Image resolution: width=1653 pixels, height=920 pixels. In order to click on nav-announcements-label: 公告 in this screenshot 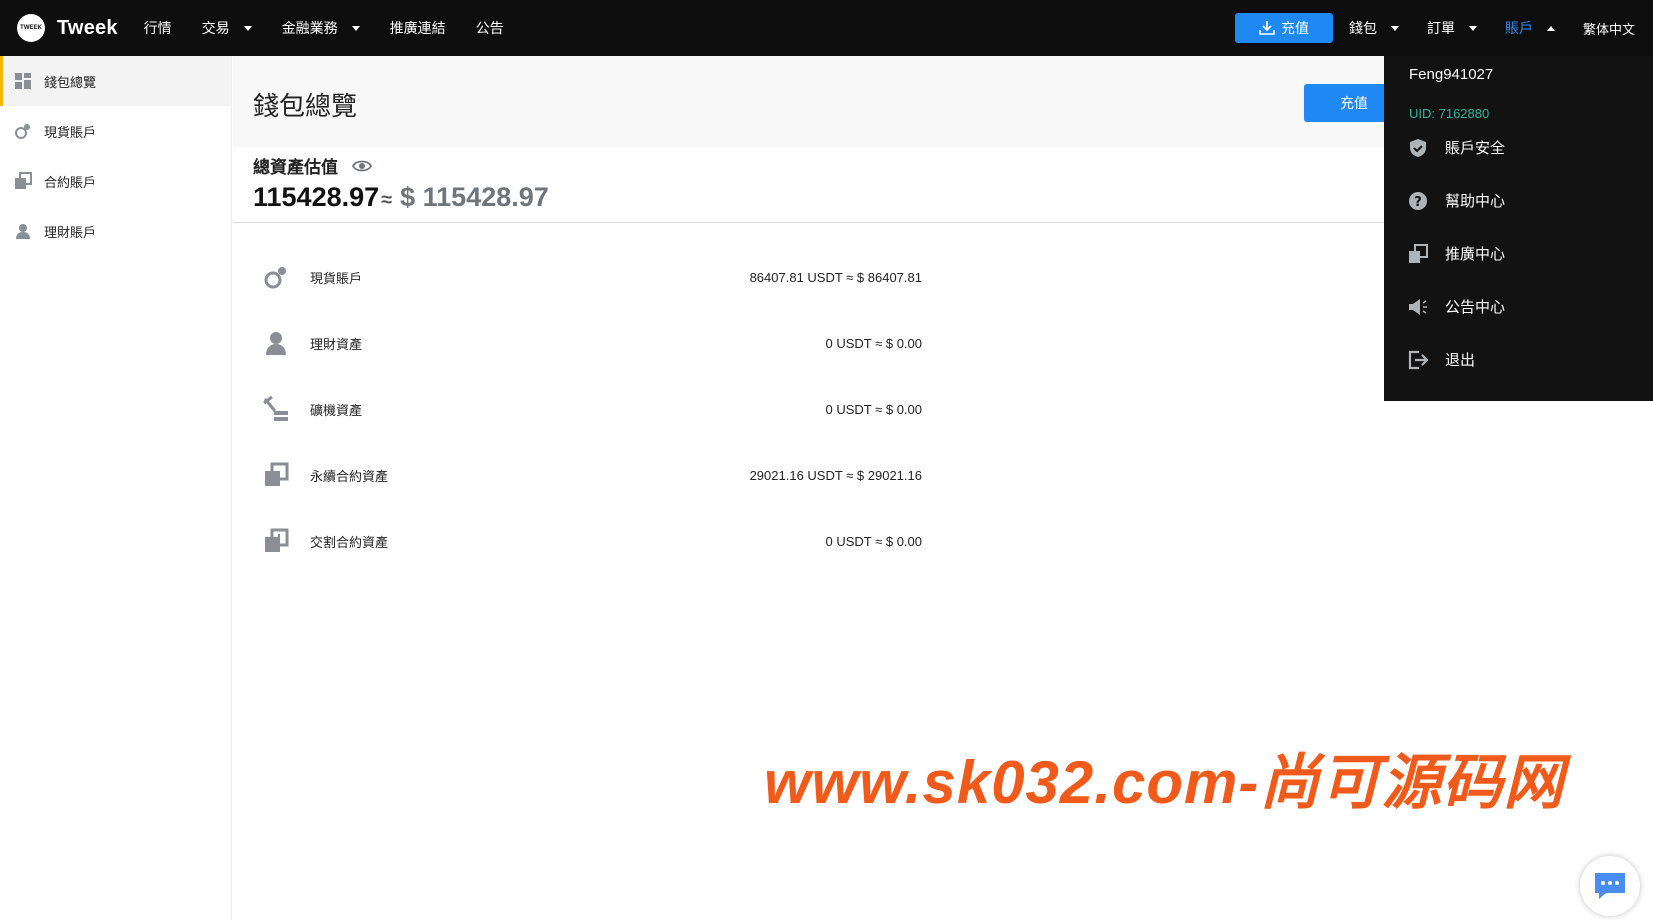, I will do `click(489, 28)`.